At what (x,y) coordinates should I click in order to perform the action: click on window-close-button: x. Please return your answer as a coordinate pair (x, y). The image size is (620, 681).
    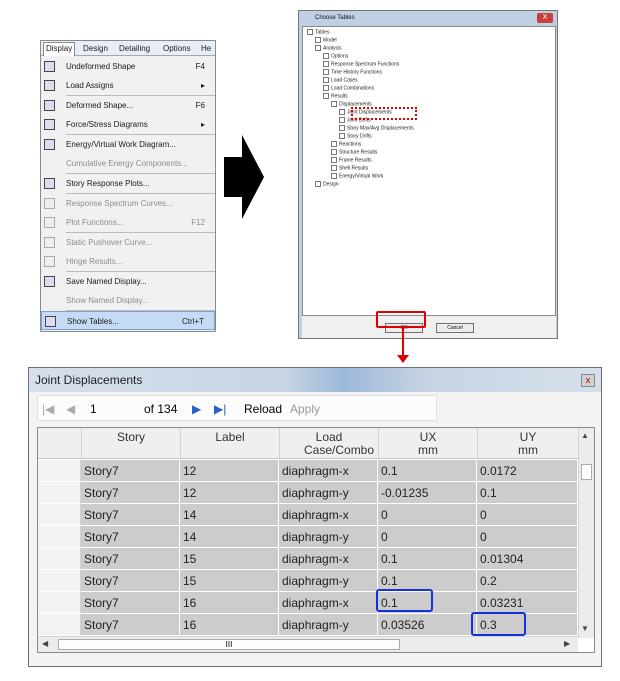
    Looking at the image, I should click on (588, 380).